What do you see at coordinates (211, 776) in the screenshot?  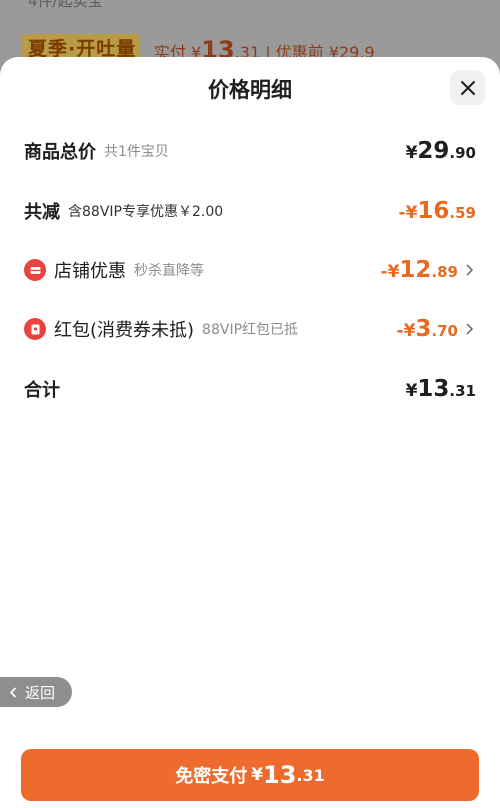 I see `pay-button-label: 免密支付` at bounding box center [211, 776].